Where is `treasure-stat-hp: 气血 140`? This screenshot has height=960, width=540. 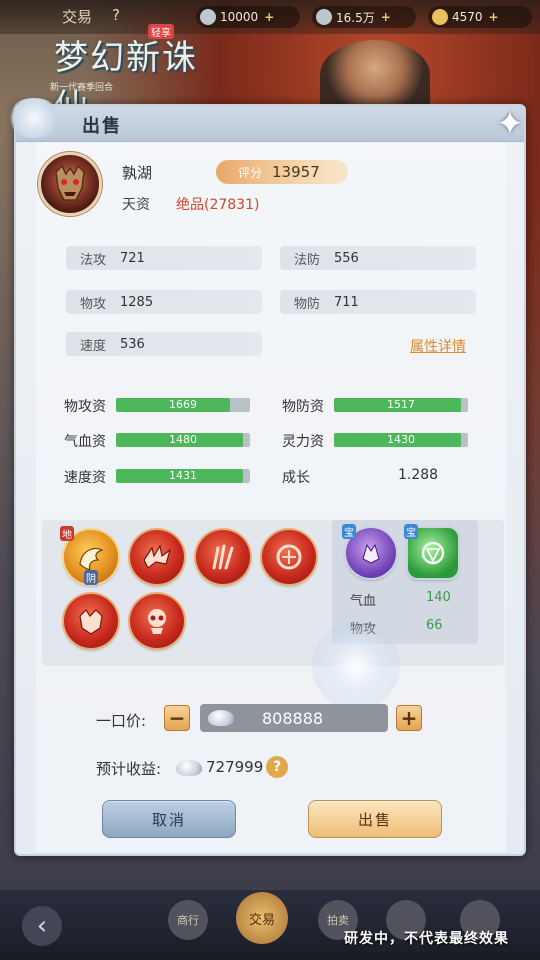 treasure-stat-hp: 气血 140 is located at coordinates (400, 599).